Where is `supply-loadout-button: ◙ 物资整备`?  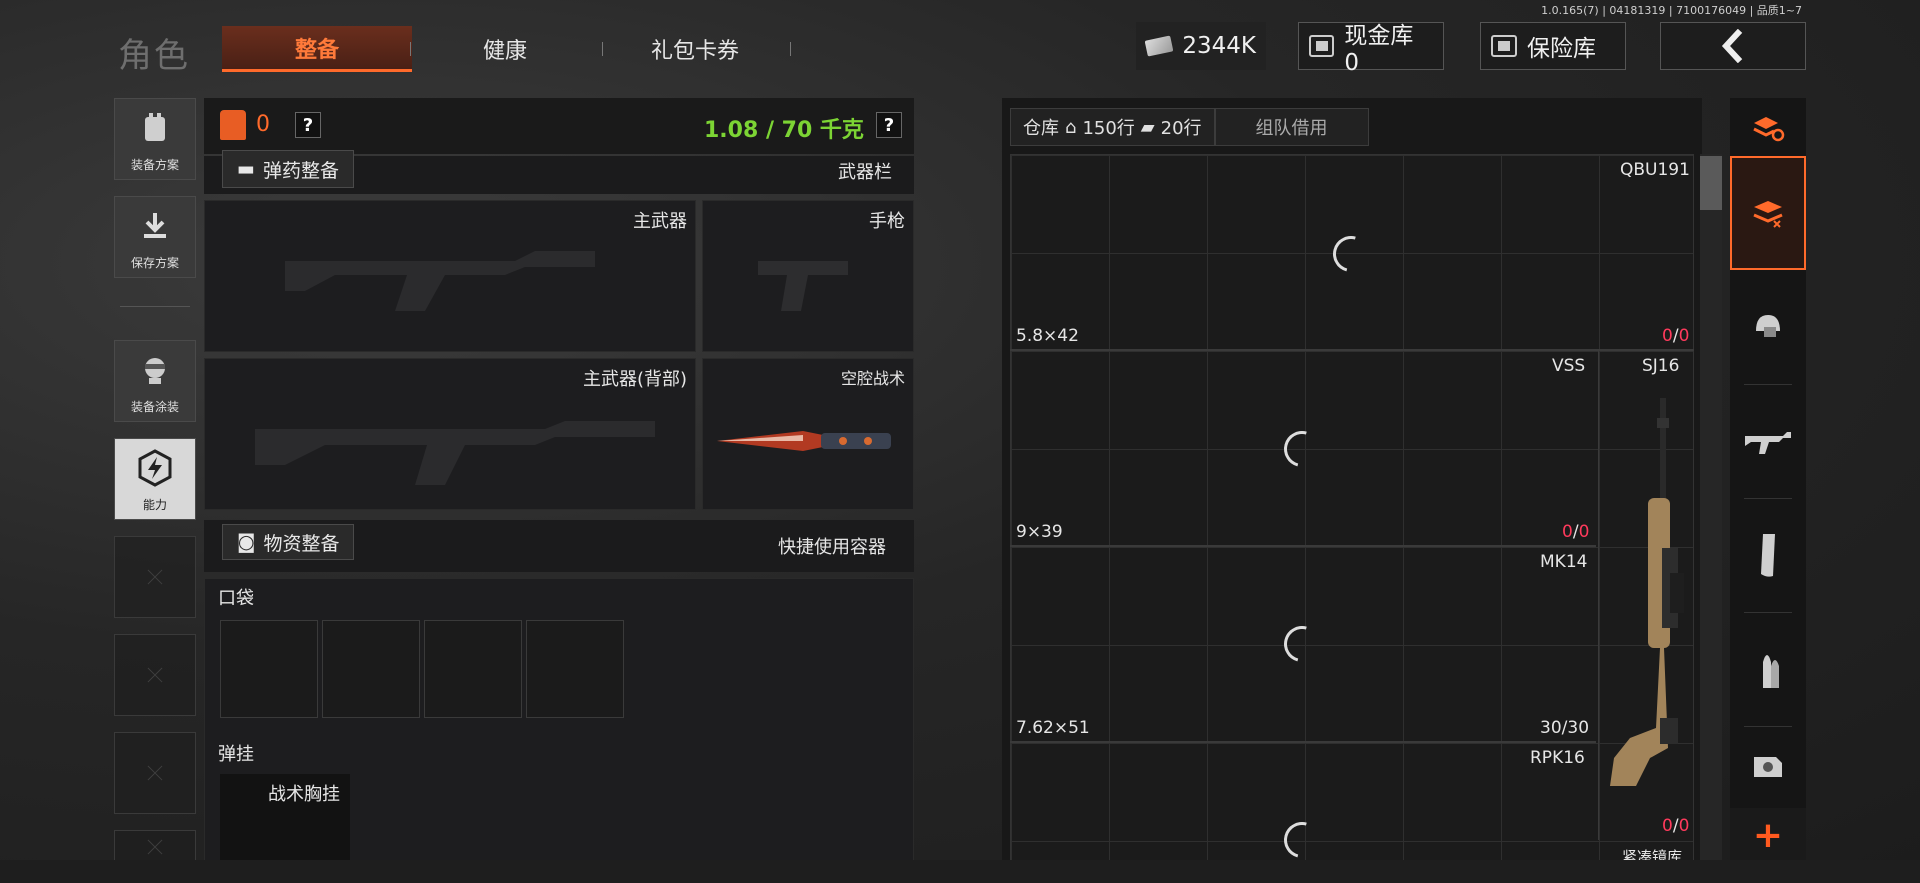
supply-loadout-button: ◙ 物资整备 is located at coordinates (288, 542).